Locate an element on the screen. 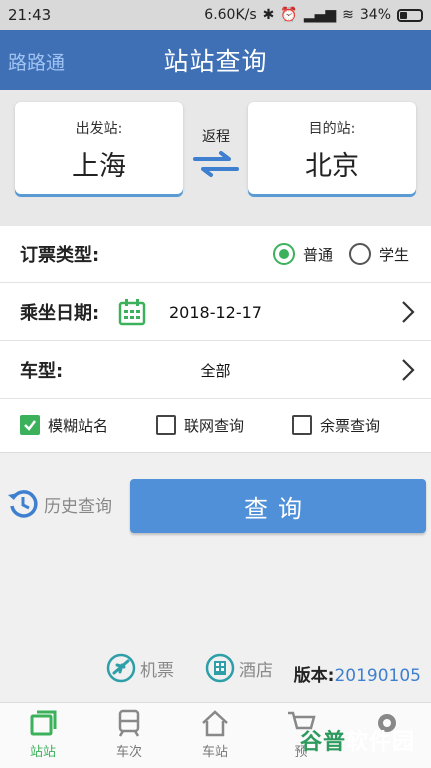 This screenshot has height=768, width=431. watermark: 谷普软件园 is located at coordinates (357, 740).